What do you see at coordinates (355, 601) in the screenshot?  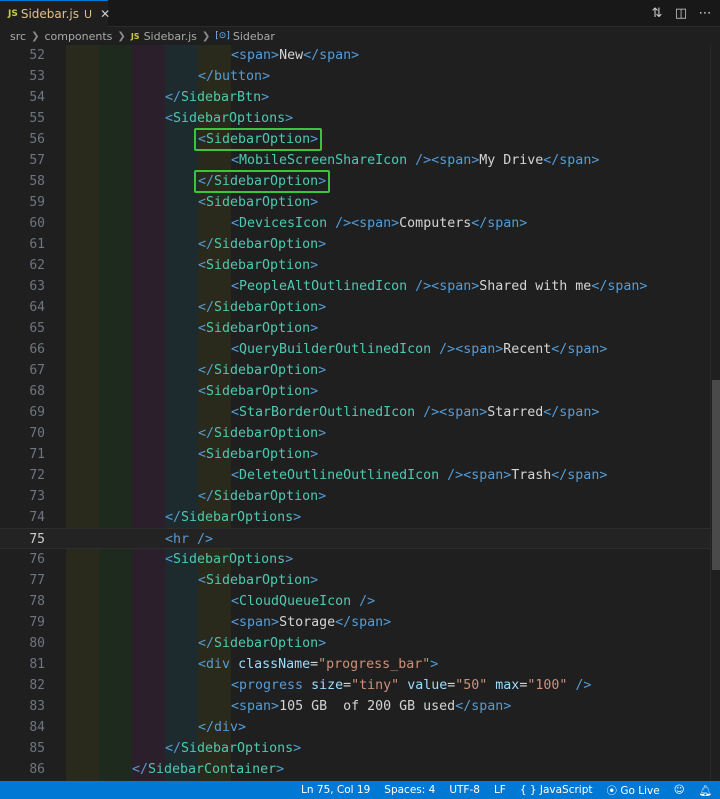 I see `code-line: 78 <CloudQueueIcon />` at bounding box center [355, 601].